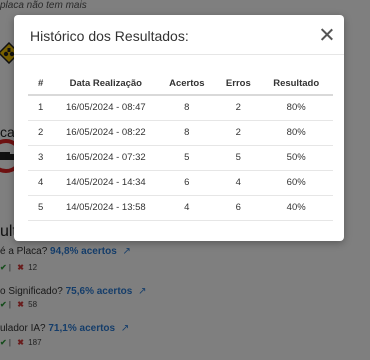 Image resolution: width=370 pixels, height=360 pixels. What do you see at coordinates (106, 158) in the screenshot?
I see `cell-date: 16/05/2024 - 07:32` at bounding box center [106, 158].